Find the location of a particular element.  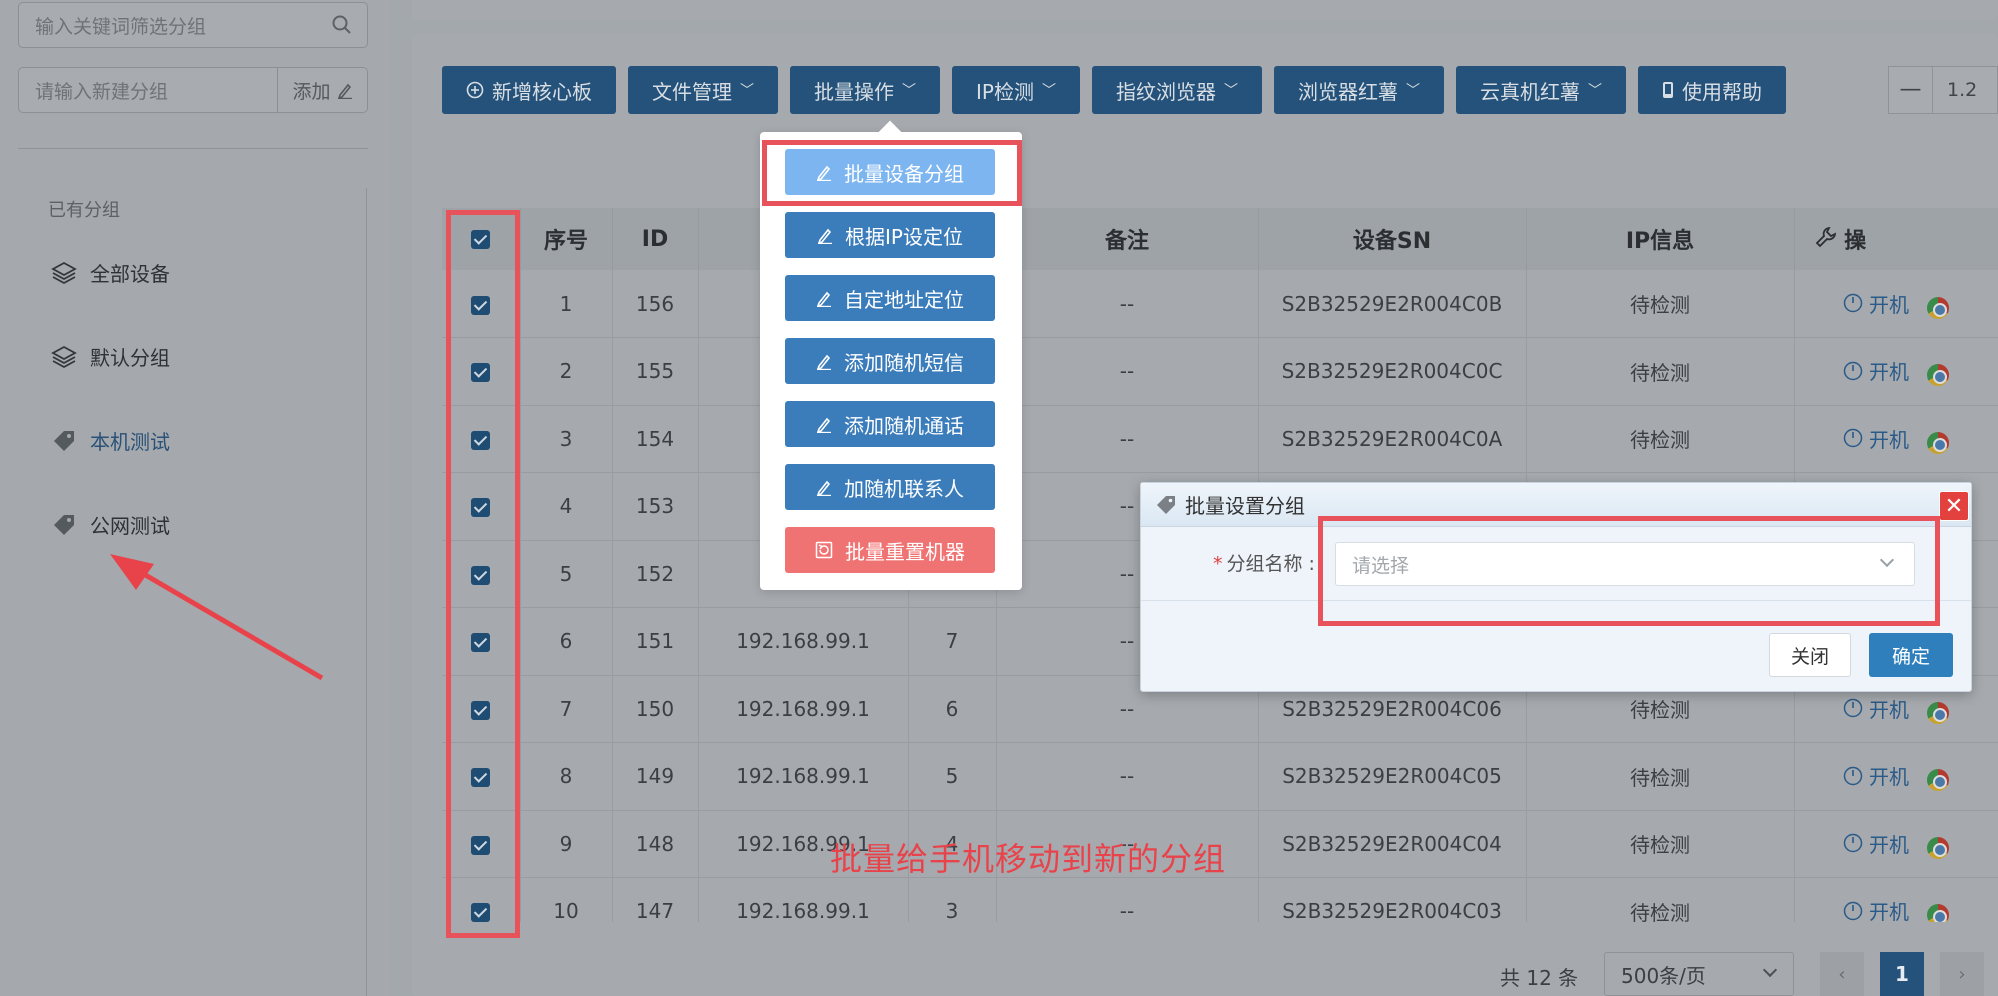

reset-icon is located at coordinates (824, 550).